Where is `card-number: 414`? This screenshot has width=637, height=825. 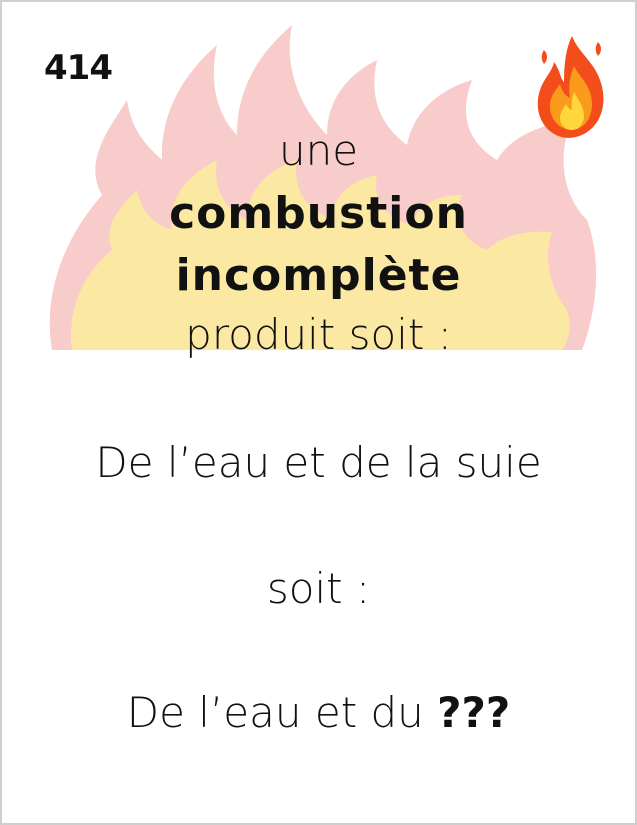
card-number: 414 is located at coordinates (78, 68).